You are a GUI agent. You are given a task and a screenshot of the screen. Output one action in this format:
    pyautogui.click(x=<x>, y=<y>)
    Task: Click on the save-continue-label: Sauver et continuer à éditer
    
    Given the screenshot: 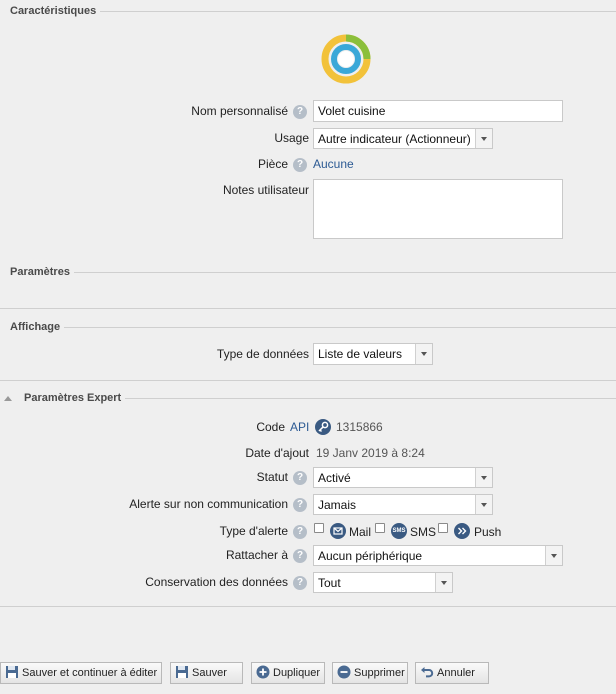 What is the action you would take?
    pyautogui.click(x=90, y=673)
    